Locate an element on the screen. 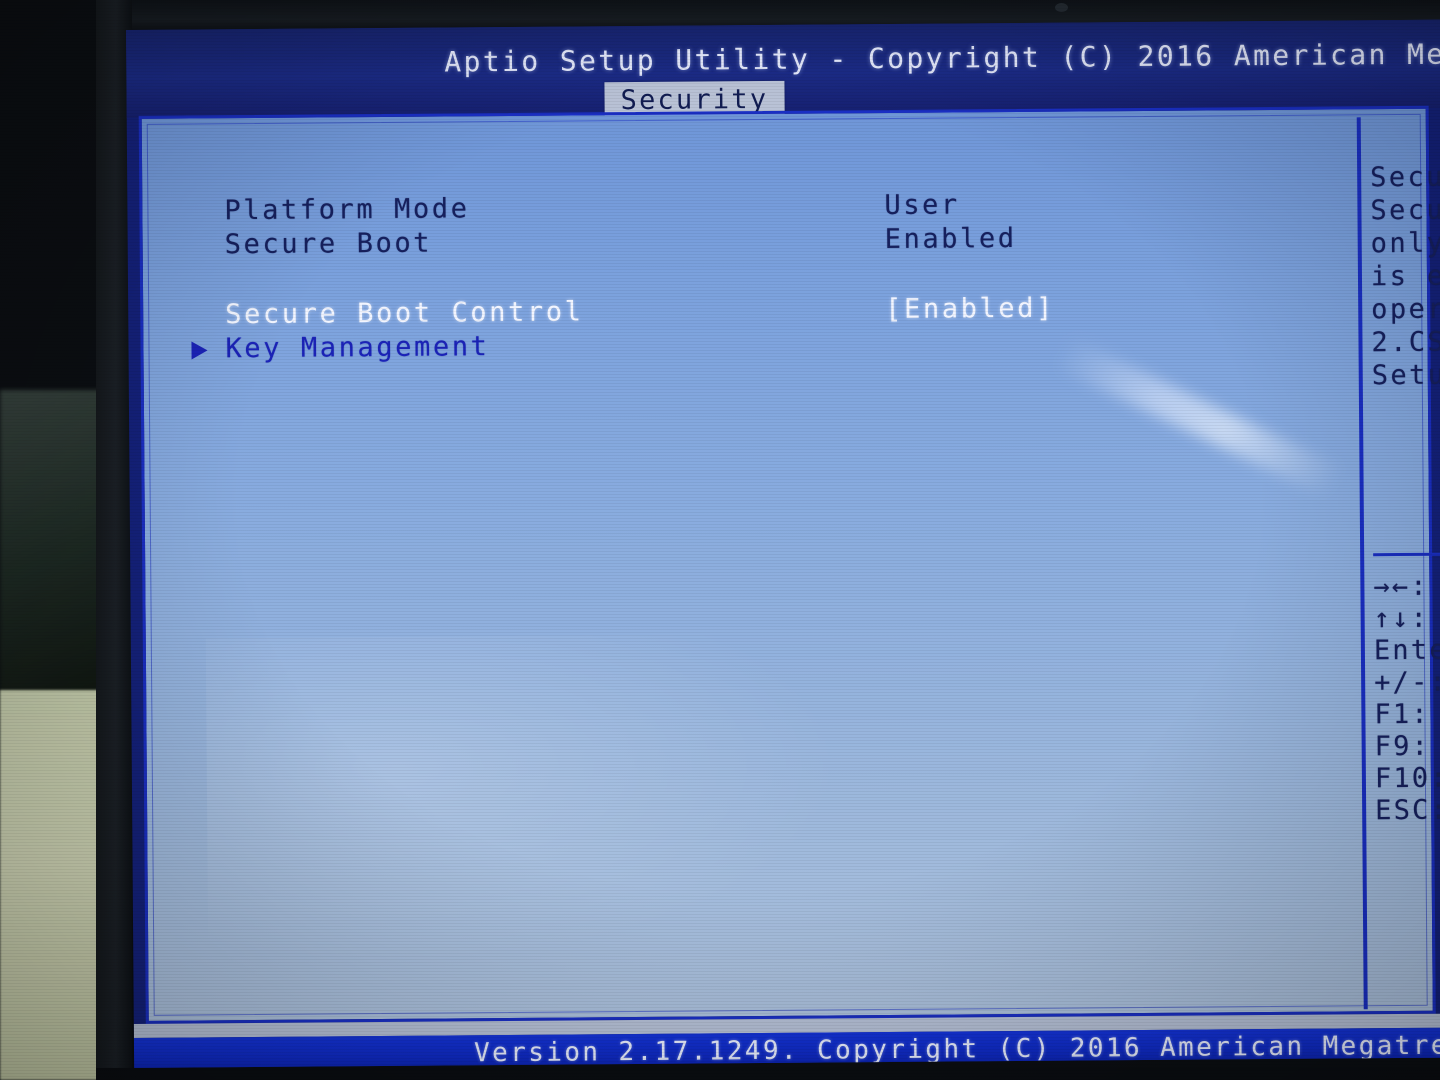 This screenshot has height=1080, width=1440. key-legend-select-screen: →←: S is located at coordinates (1406, 586).